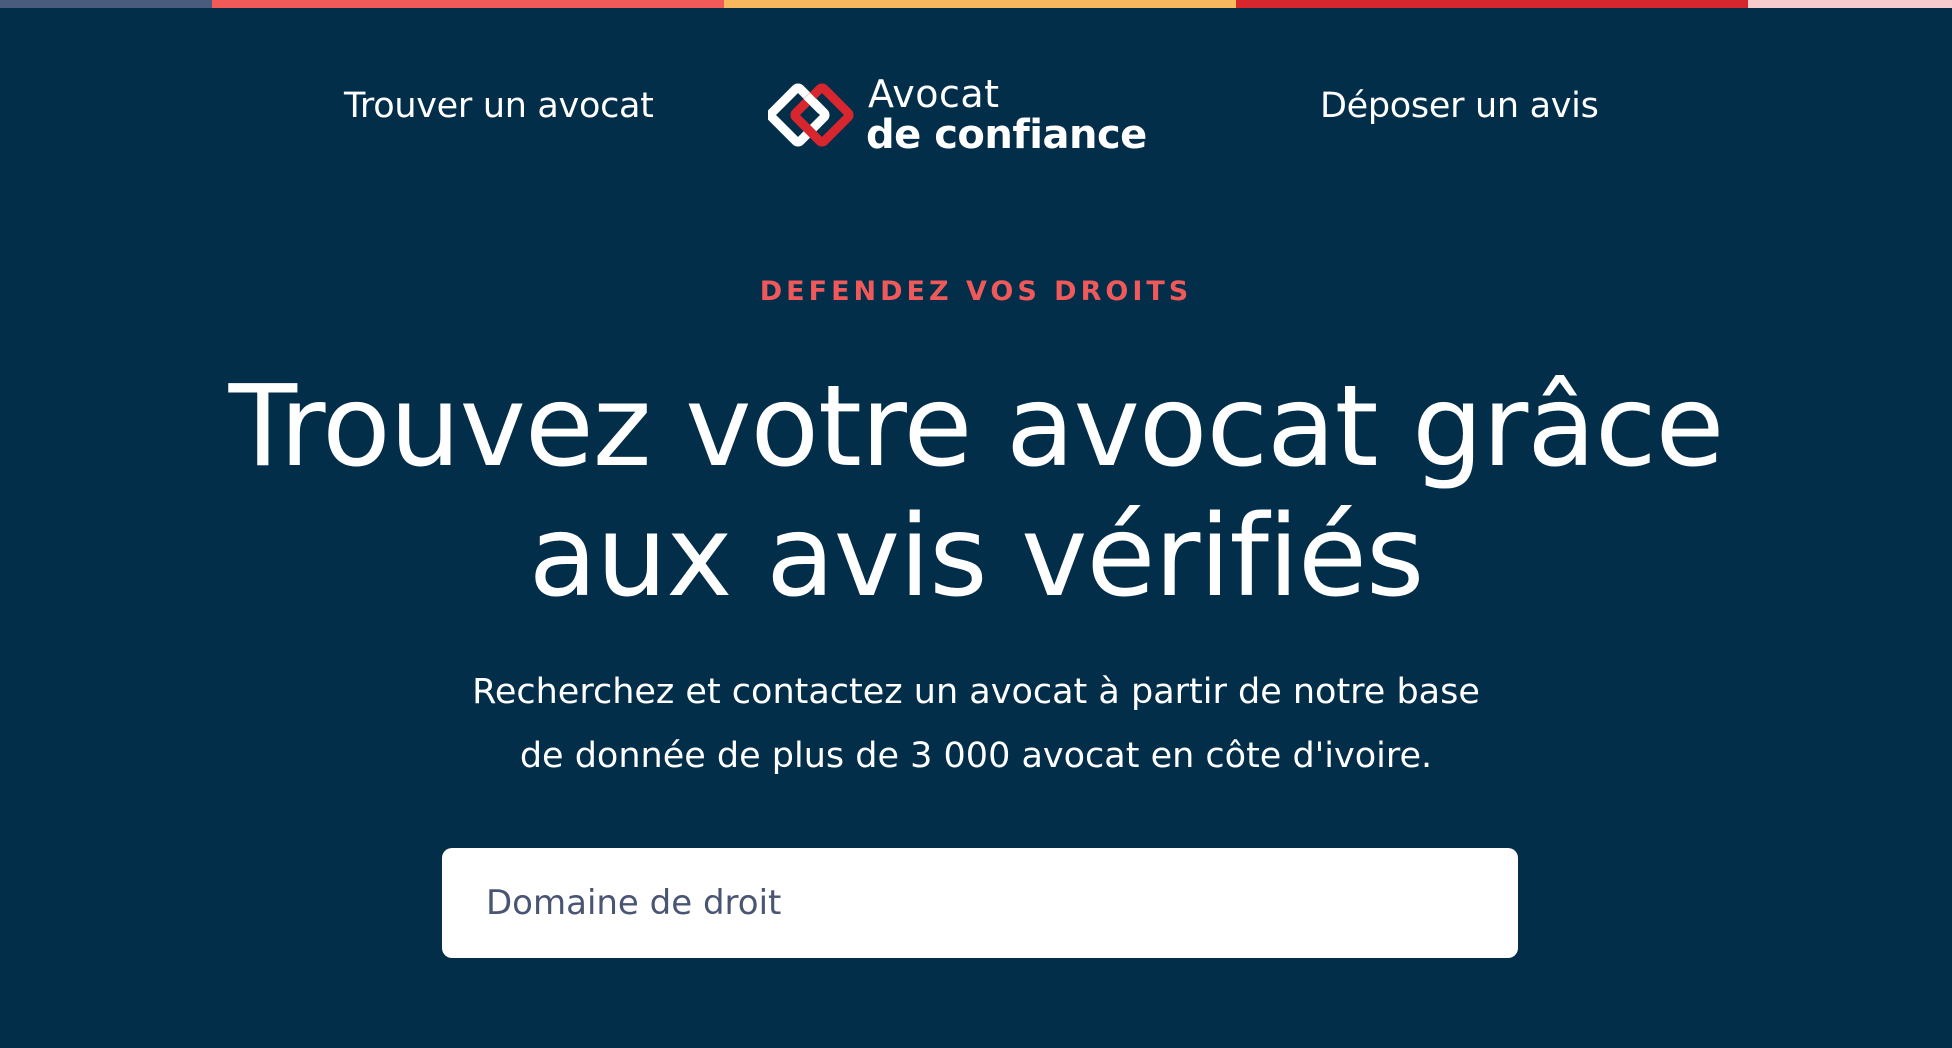 The height and width of the screenshot is (1048, 1952). I want to click on hero-headline-line2: aux avis vérifiés, so click(976, 557).